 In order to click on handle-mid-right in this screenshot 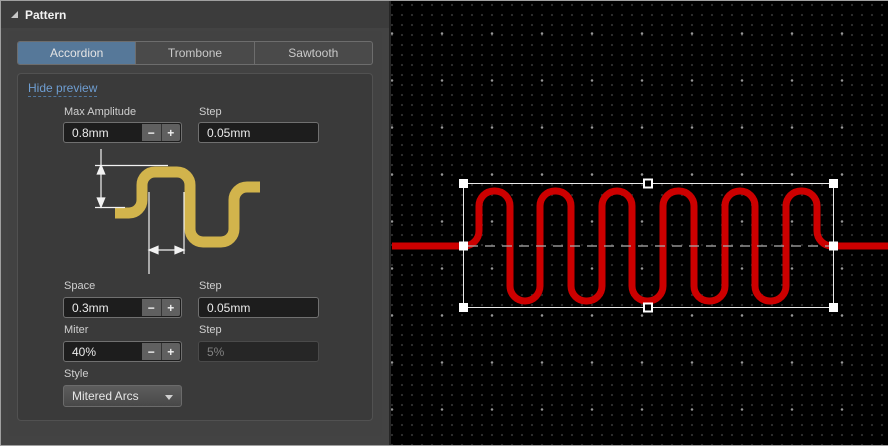, I will do `click(833, 246)`.